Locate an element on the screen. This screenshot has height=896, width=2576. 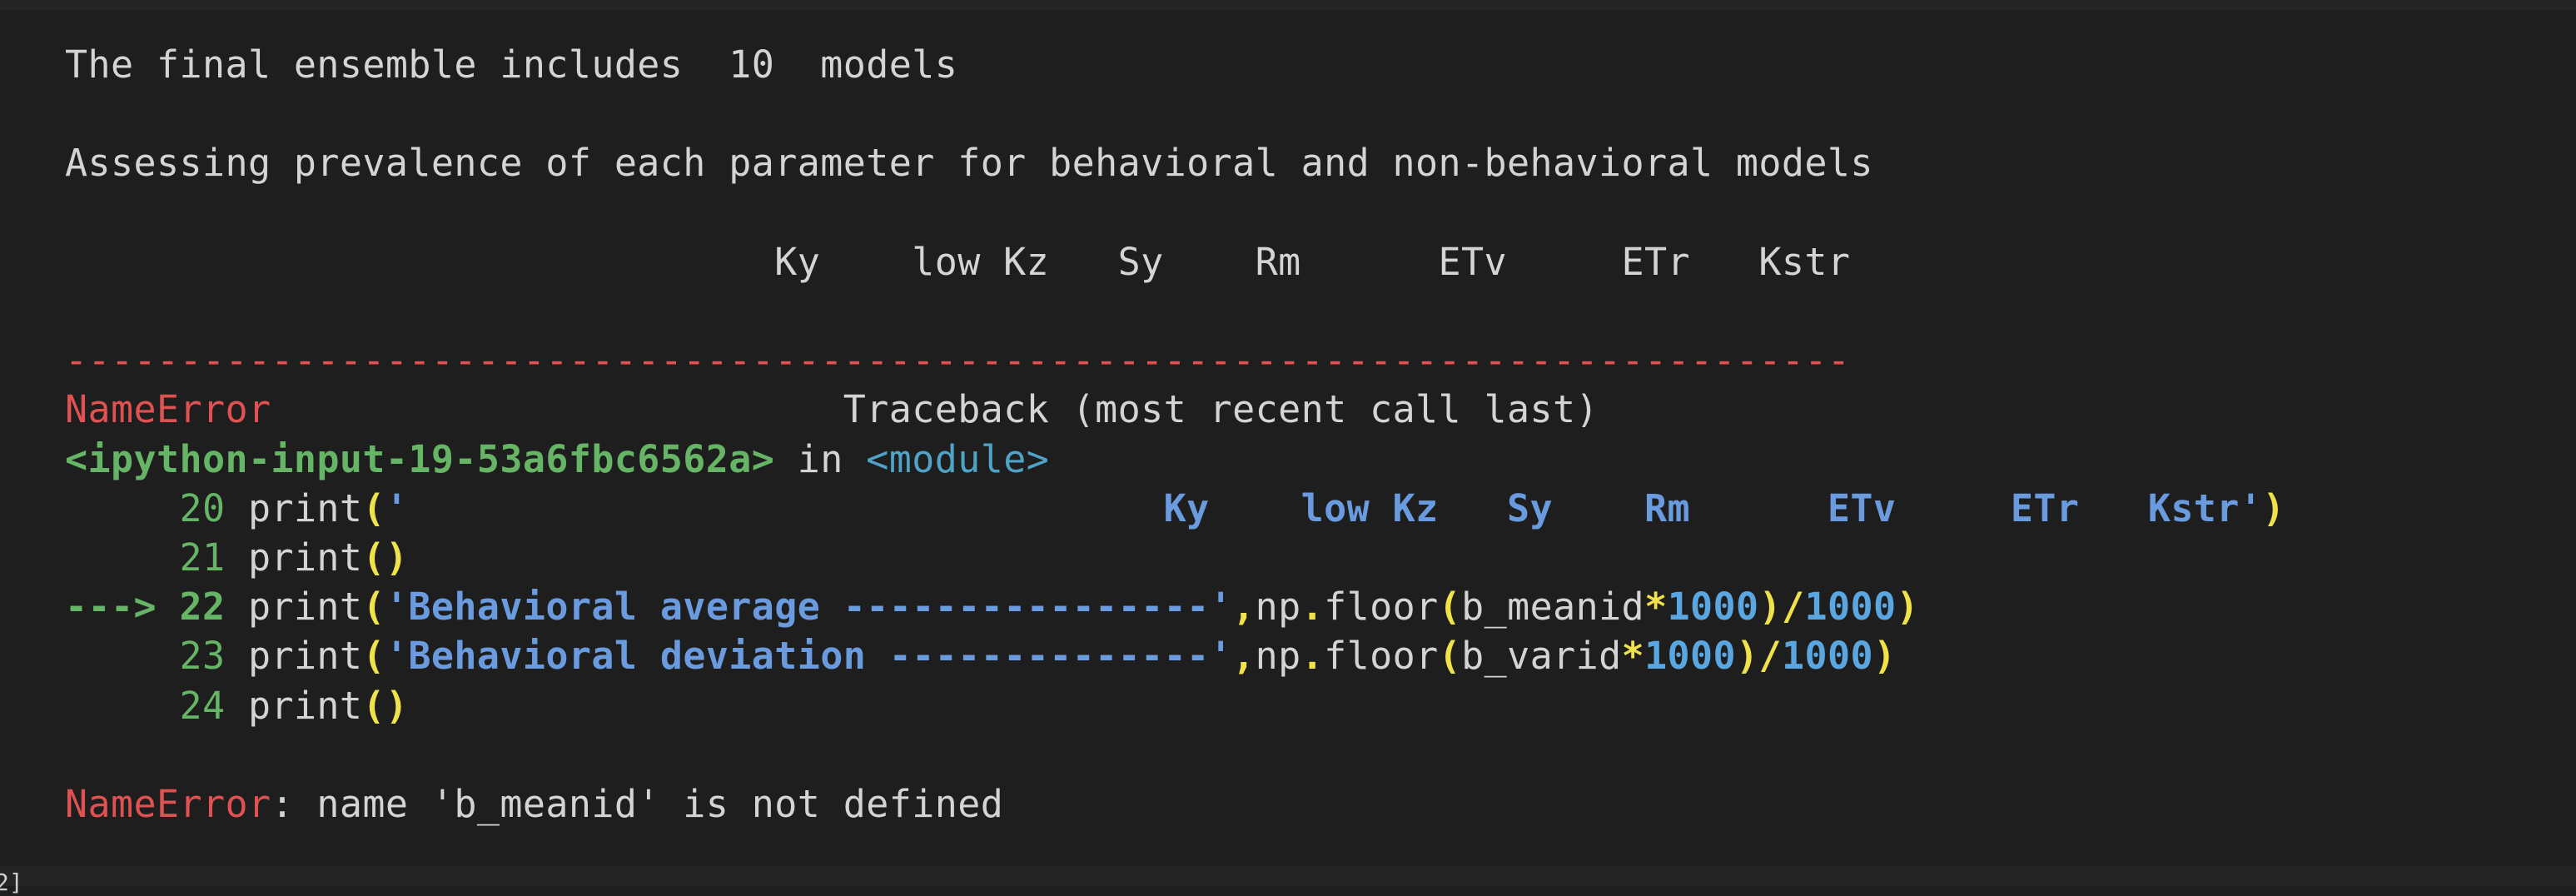
final-error-message: : name 'b_meanid' is not defined is located at coordinates (637, 805).